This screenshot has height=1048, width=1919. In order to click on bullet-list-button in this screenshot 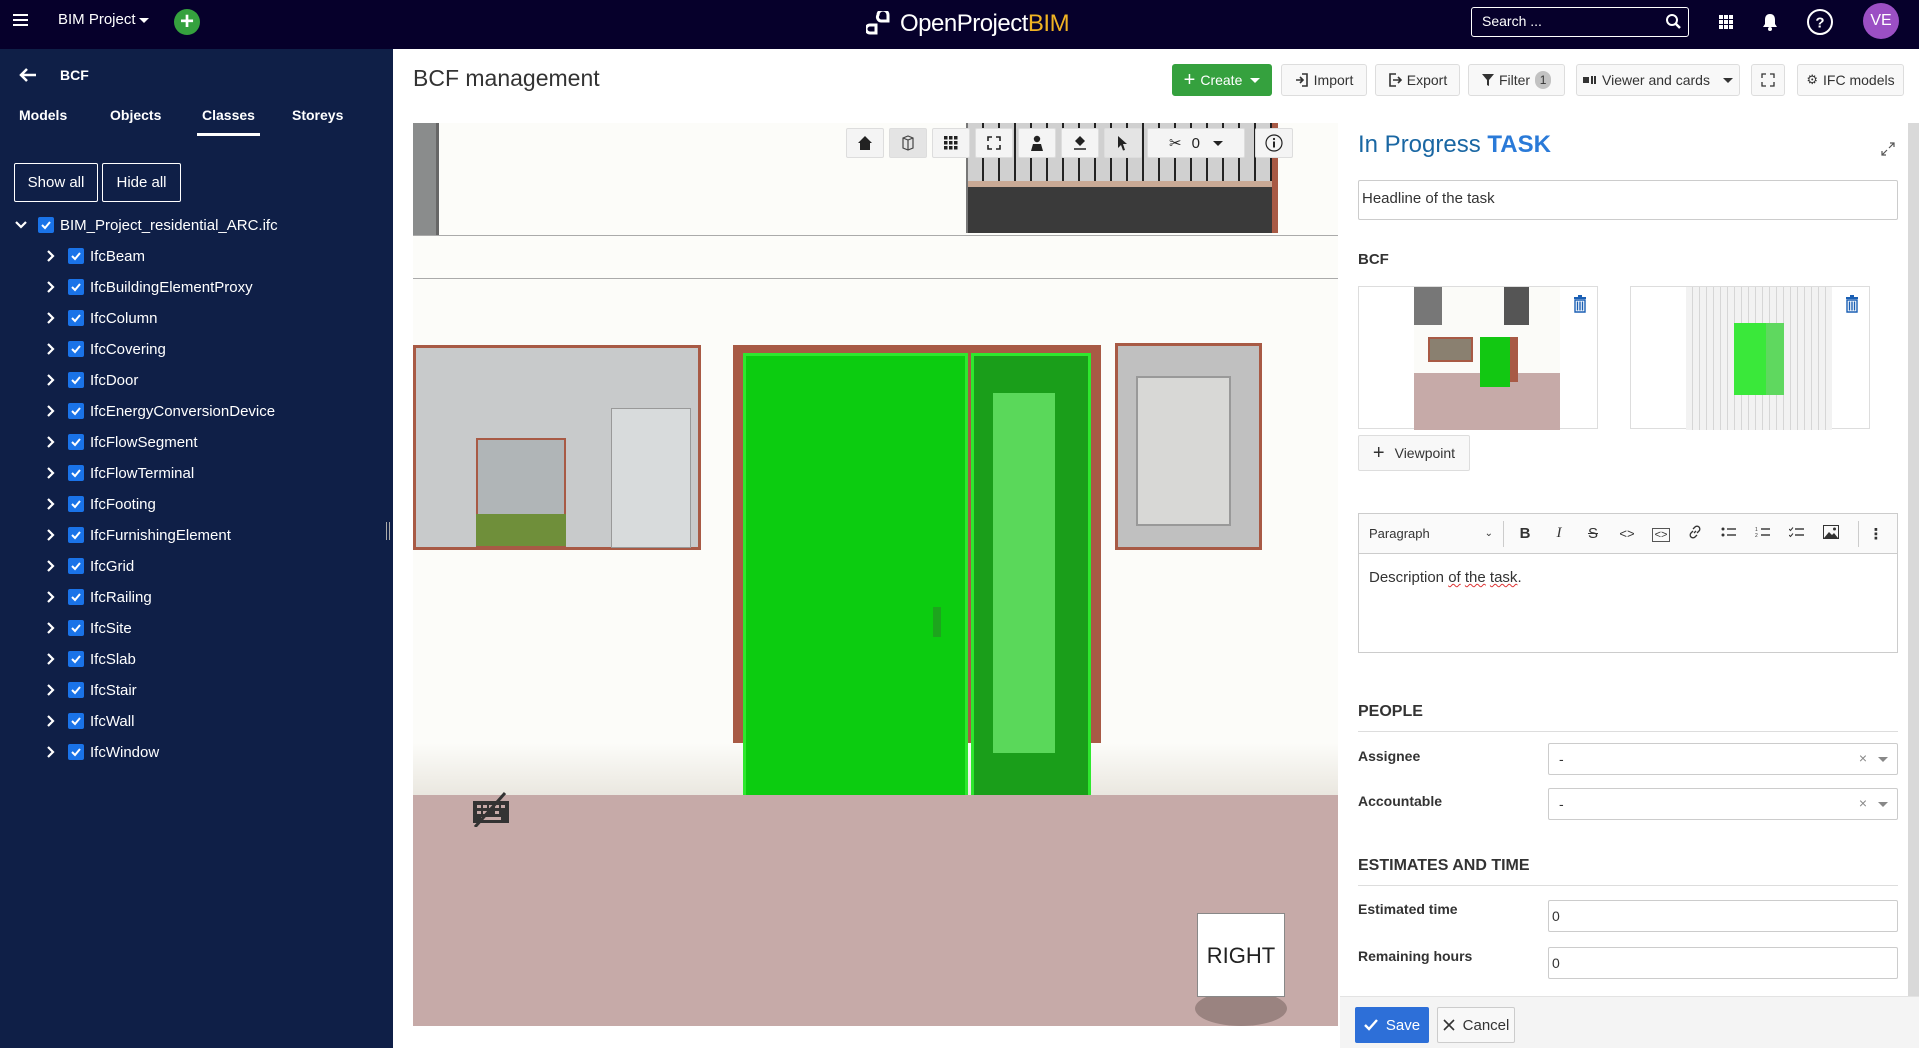, I will do `click(1729, 533)`.